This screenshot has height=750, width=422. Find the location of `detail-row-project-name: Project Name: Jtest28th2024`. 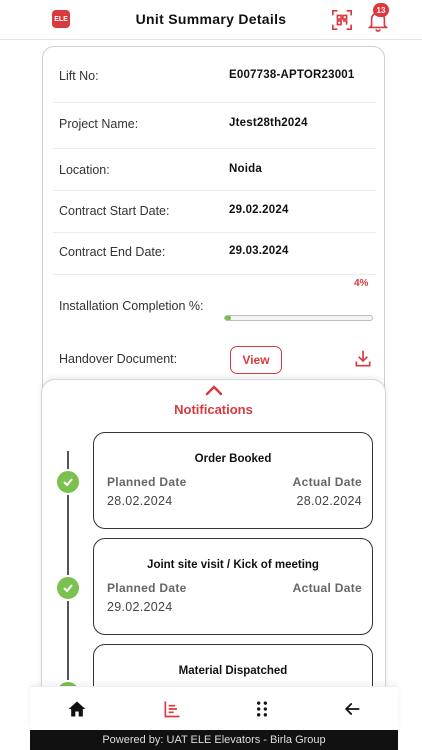

detail-row-project-name: Project Name: Jtest28th2024 is located at coordinates (214, 126).